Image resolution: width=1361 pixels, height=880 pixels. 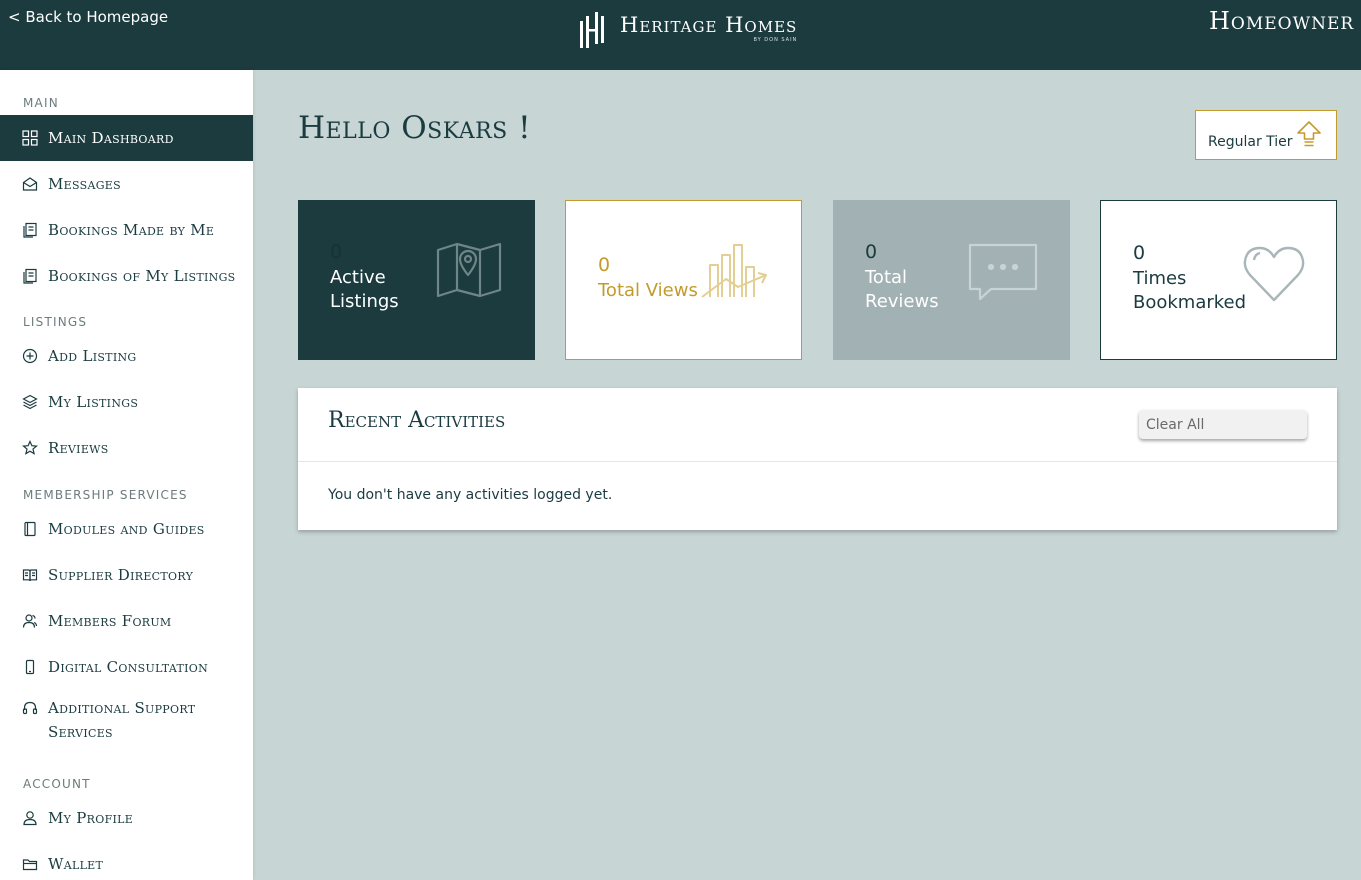 I want to click on sidebar-item-label: Main Dashboard, so click(x=111, y=138).